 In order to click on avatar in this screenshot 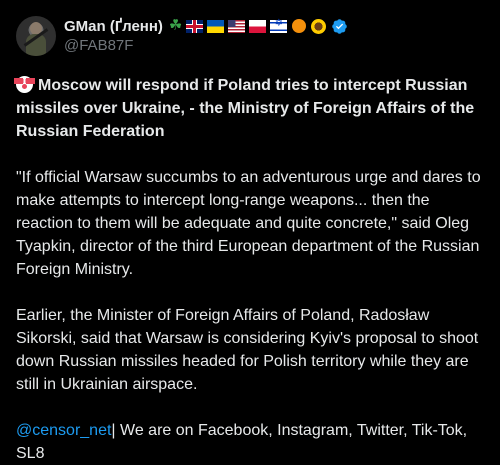, I will do `click(36, 36)`.